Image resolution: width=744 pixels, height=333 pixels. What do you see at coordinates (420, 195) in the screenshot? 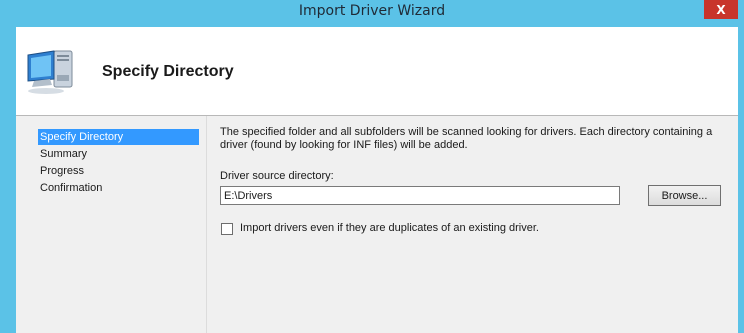
I see `source-directory-input` at bounding box center [420, 195].